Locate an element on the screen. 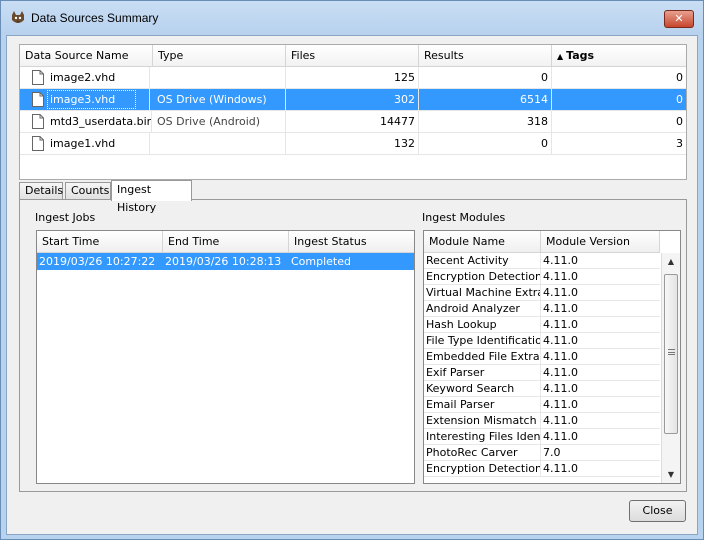 This screenshot has height=540, width=704. sort-ascending-icon: ▲ is located at coordinates (560, 56).